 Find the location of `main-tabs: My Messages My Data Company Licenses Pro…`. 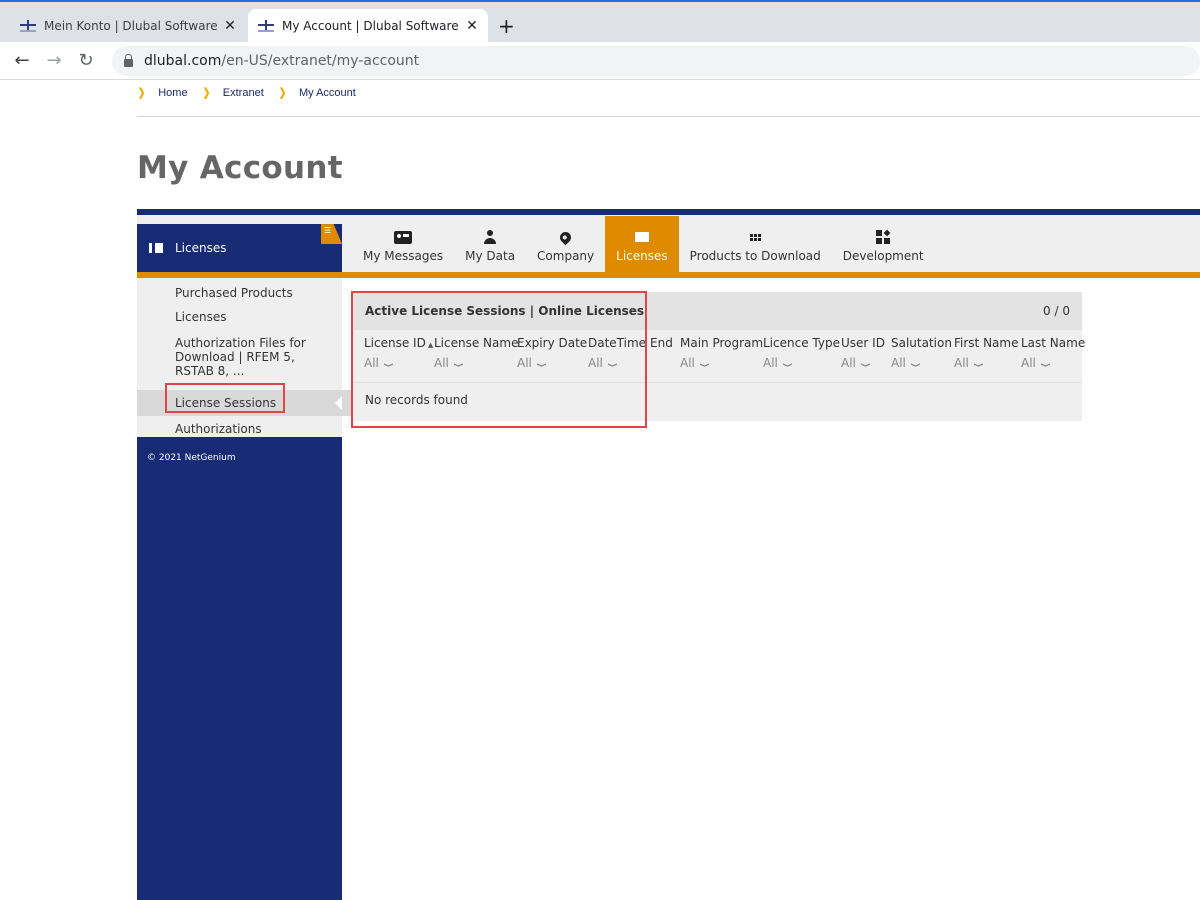

main-tabs: My Messages My Data Company Licenses Pro… is located at coordinates (643, 244).